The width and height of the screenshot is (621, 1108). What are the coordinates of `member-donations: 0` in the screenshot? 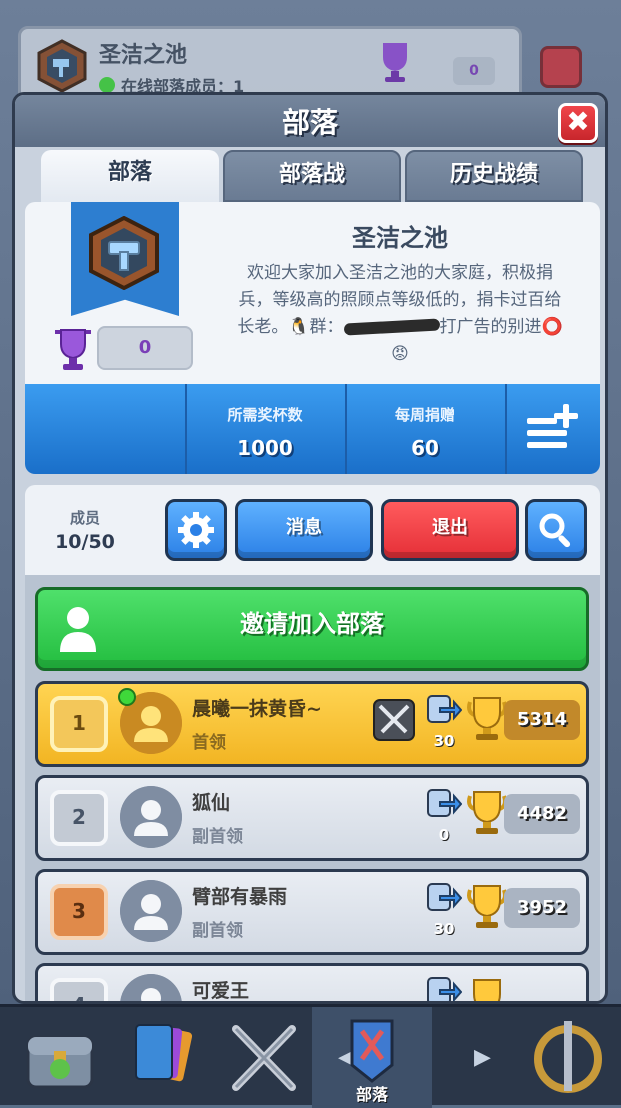 It's located at (444, 835).